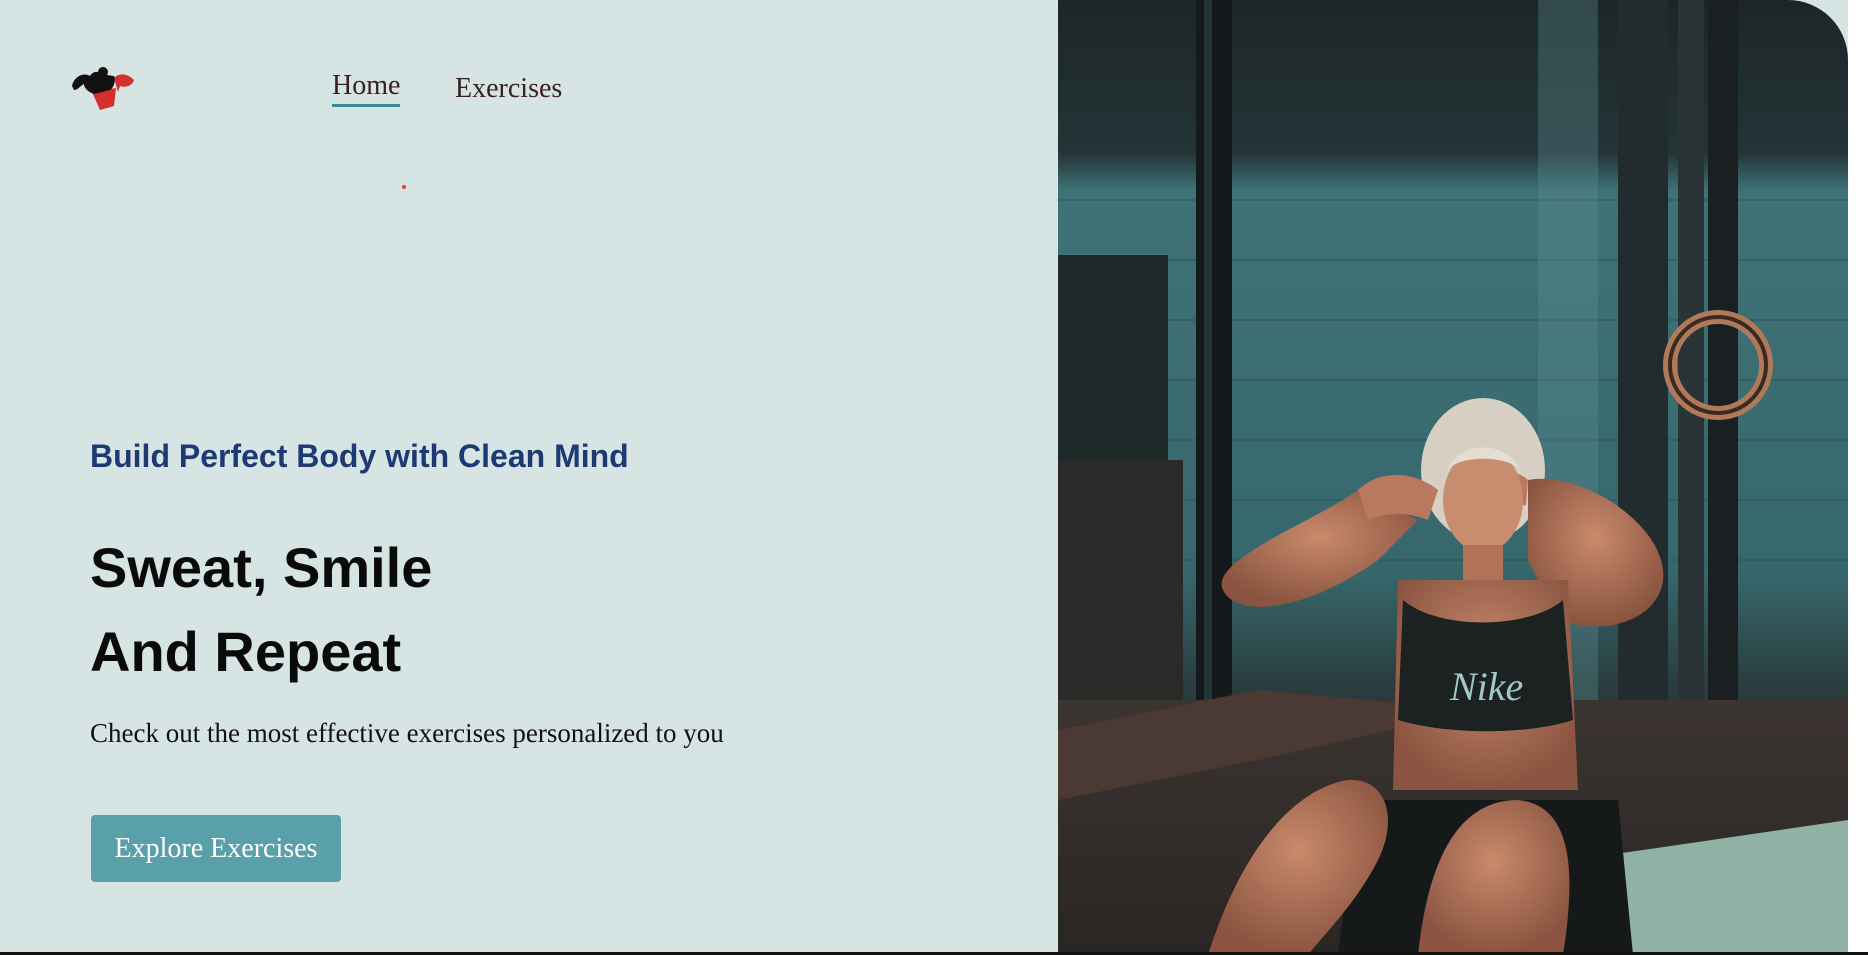 The image size is (1868, 955). Describe the element at coordinates (404, 187) in the screenshot. I see `decorative-dot` at that location.